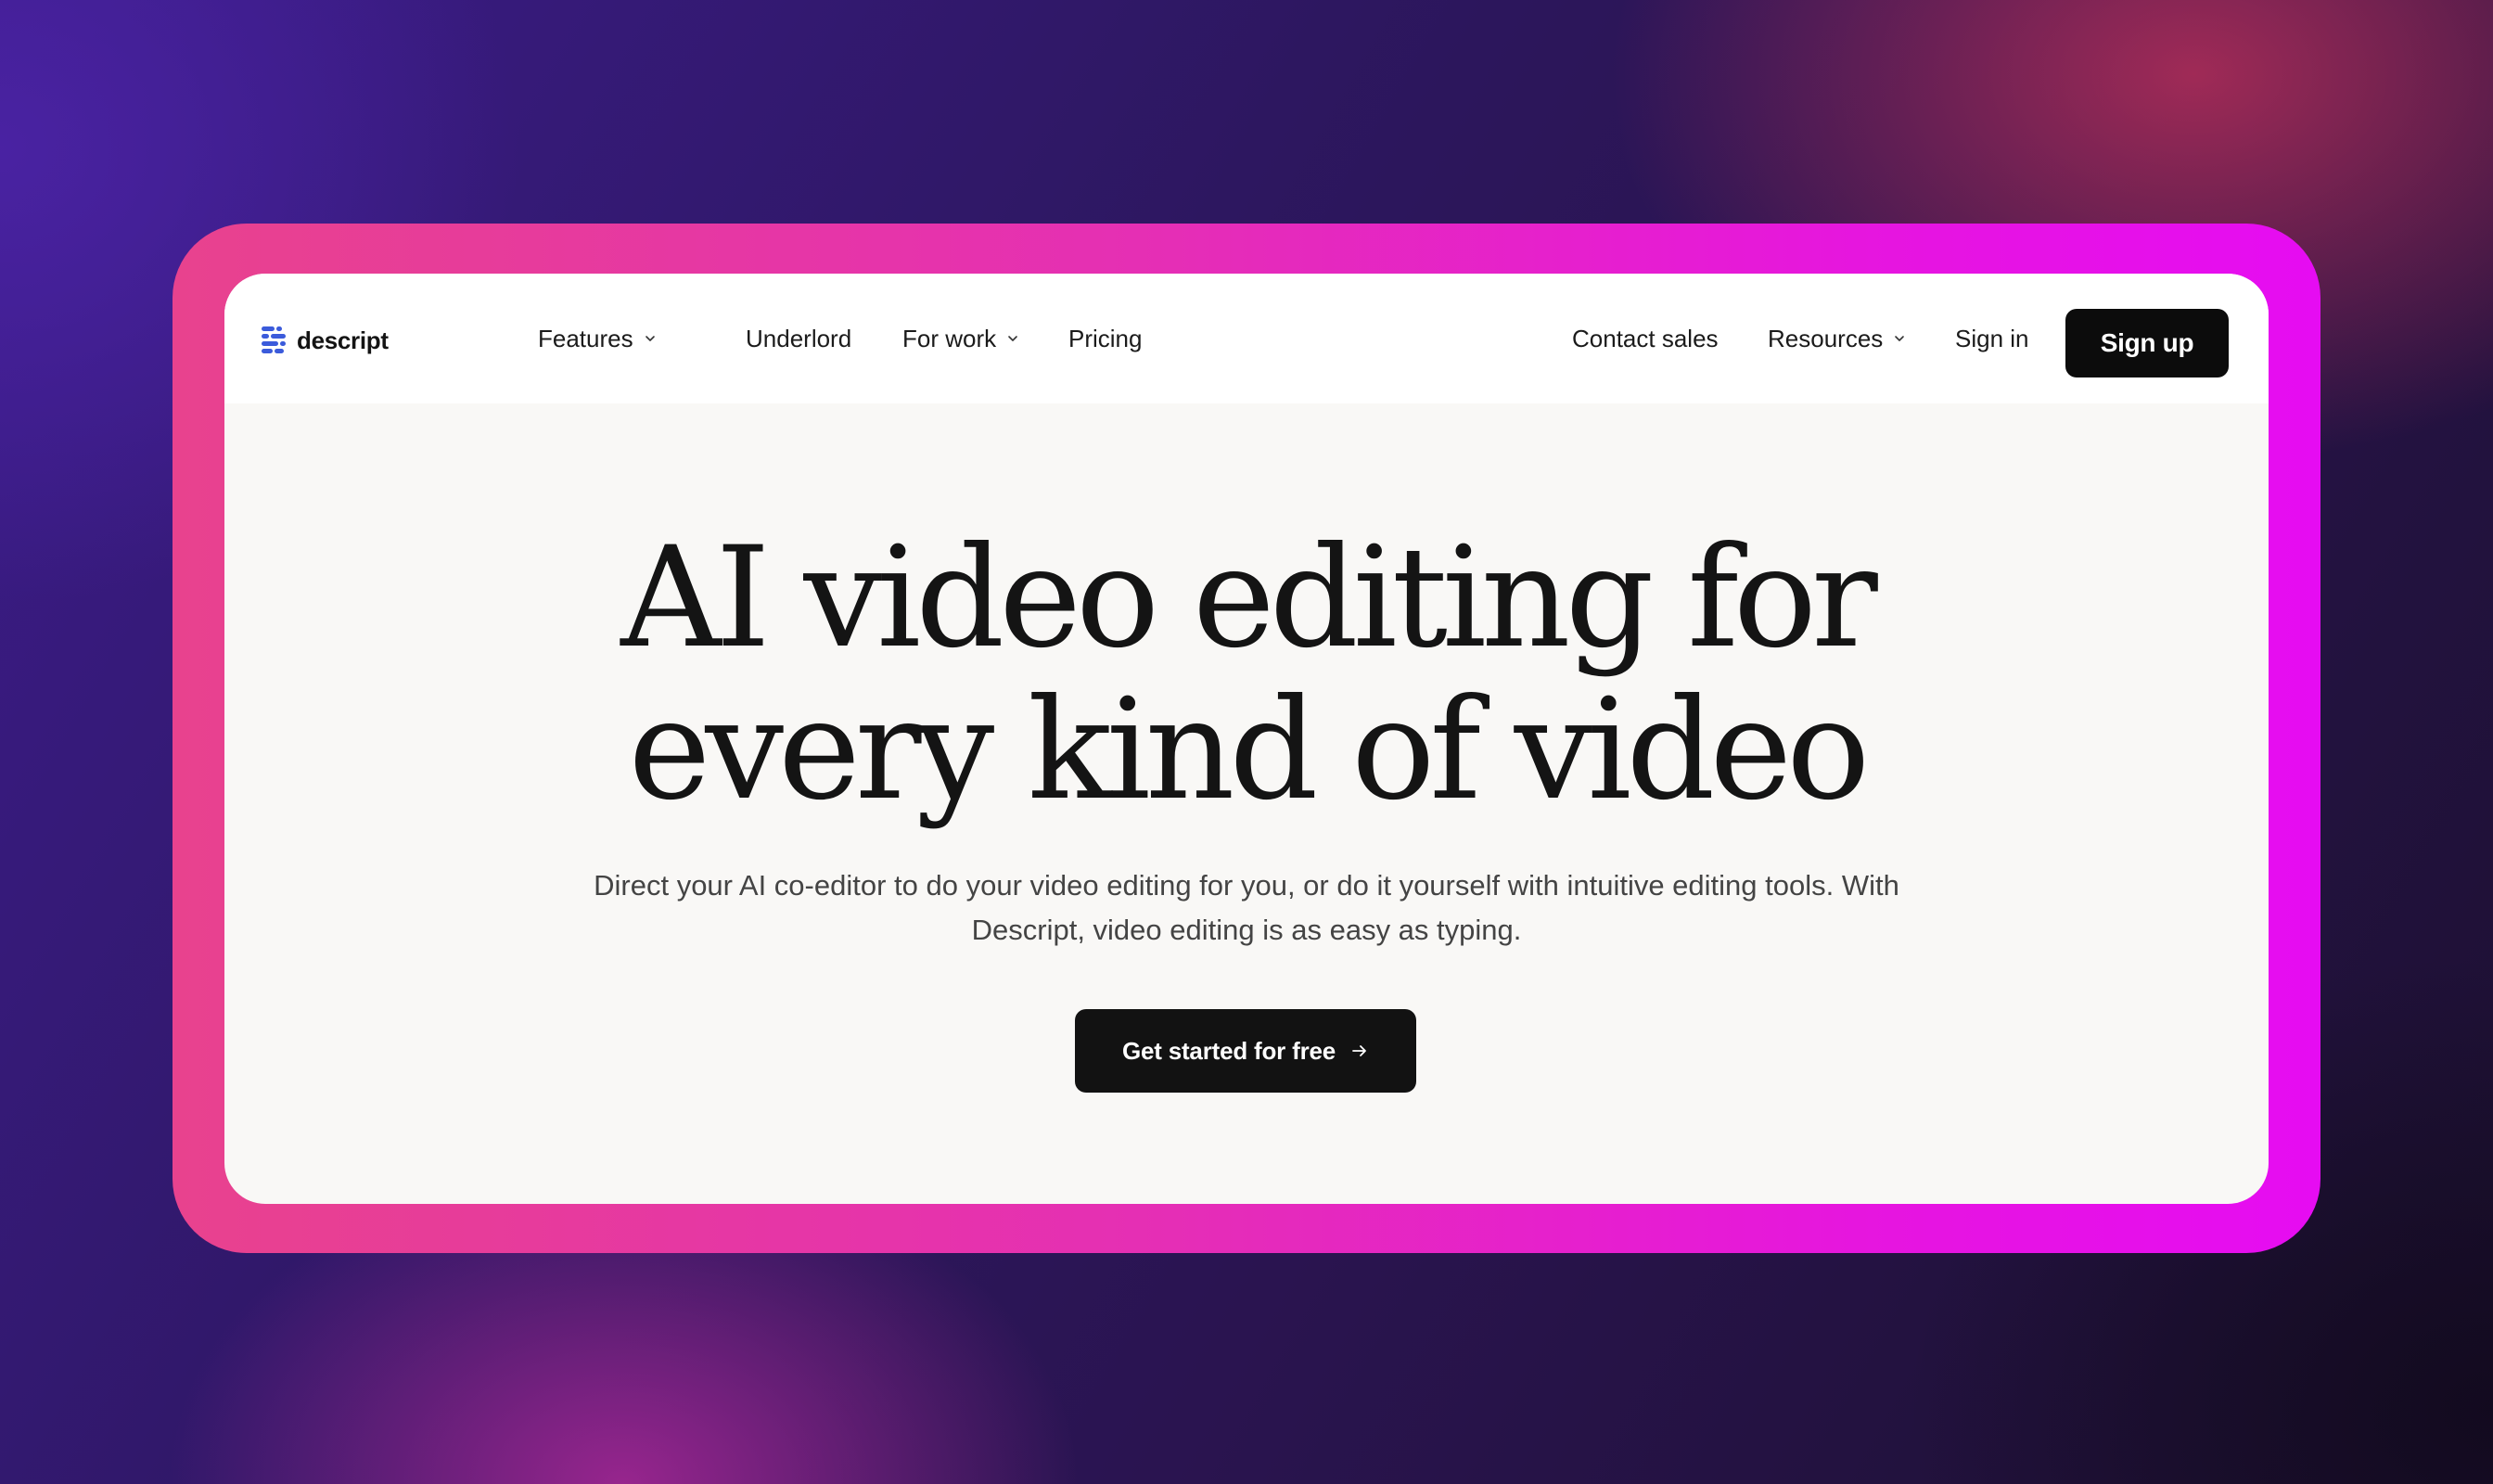 Image resolution: width=2493 pixels, height=1484 pixels. Describe the element at coordinates (1826, 338) in the screenshot. I see `nav-resources-label: Resources` at that location.